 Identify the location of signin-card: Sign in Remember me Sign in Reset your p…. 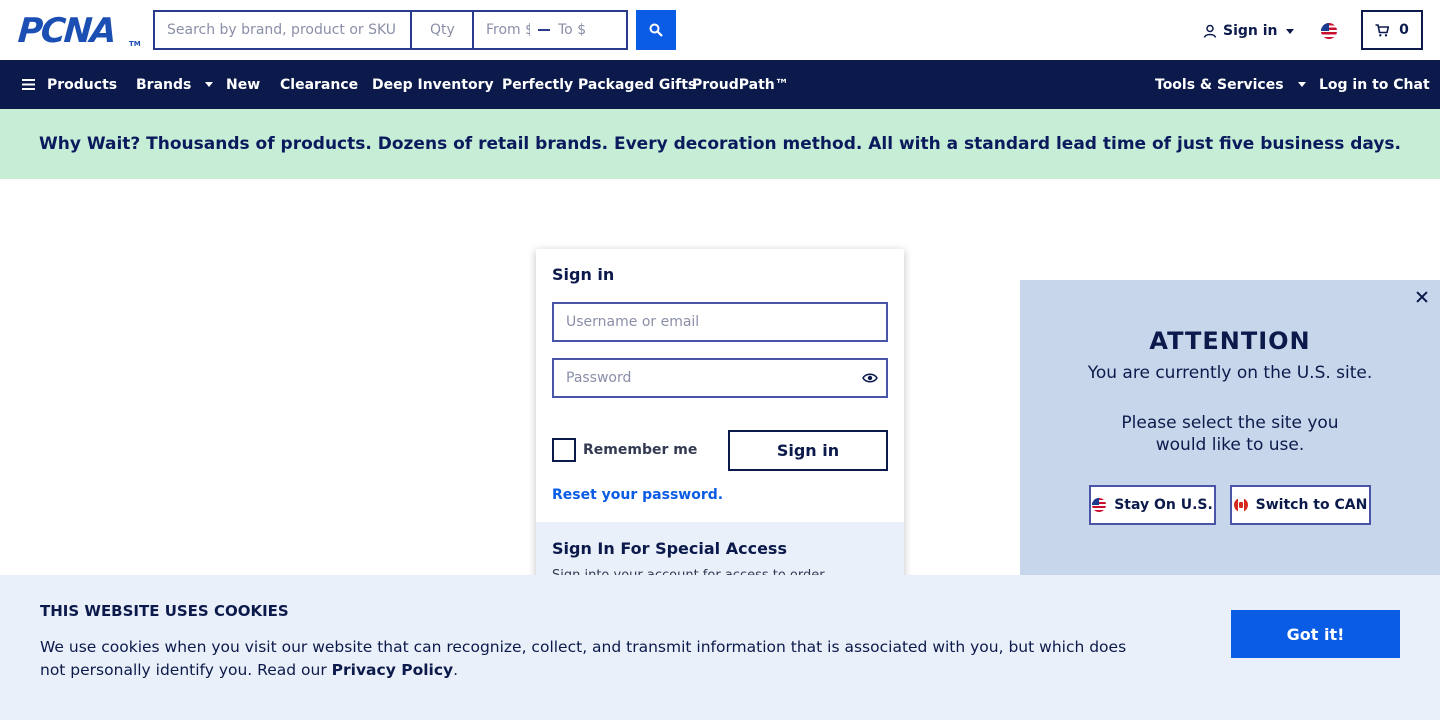
(720, 419).